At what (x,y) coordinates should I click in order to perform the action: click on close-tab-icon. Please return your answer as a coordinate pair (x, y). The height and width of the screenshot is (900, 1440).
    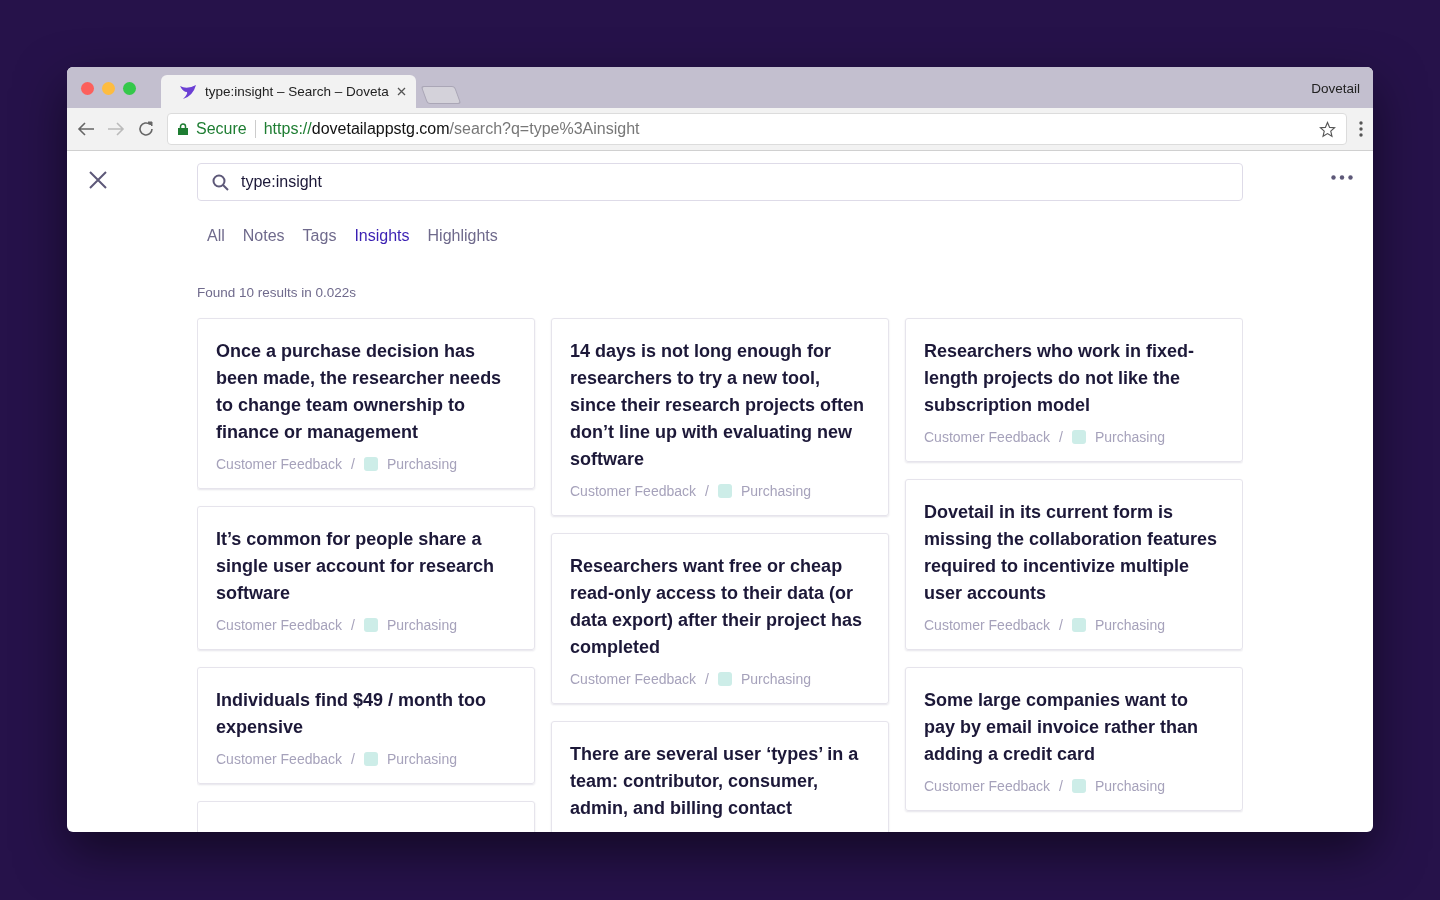
    Looking at the image, I should click on (401, 91).